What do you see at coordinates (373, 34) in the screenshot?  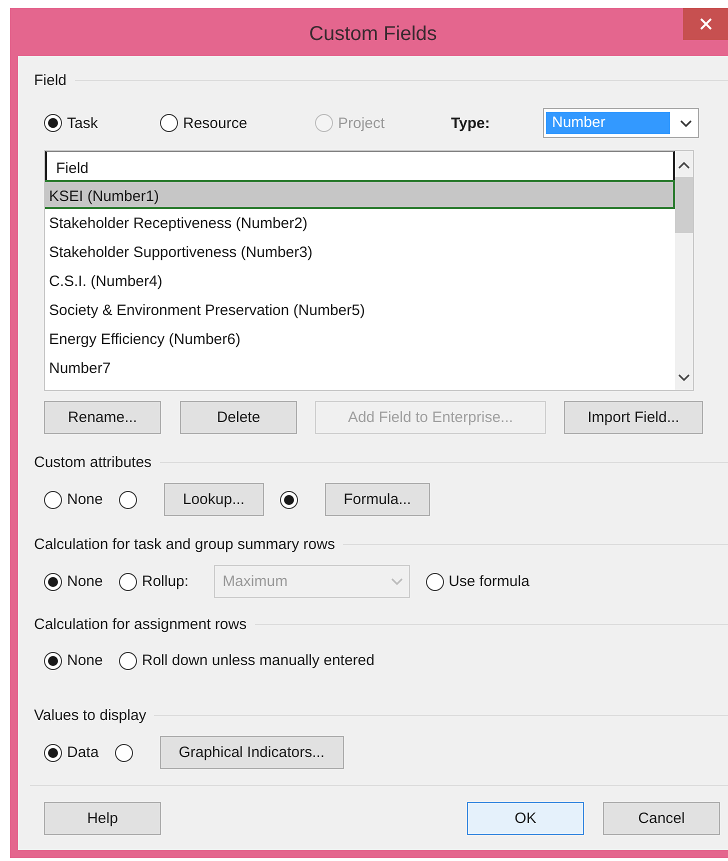 I see `window-title: Custom Fields` at bounding box center [373, 34].